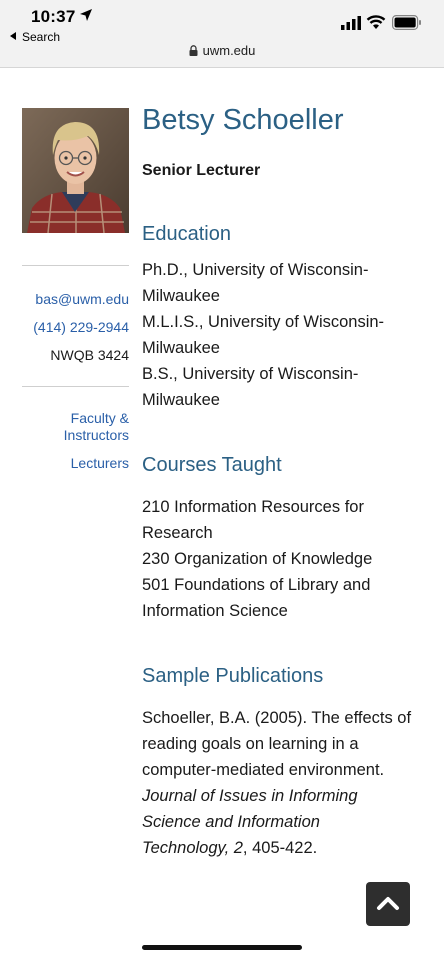 The height and width of the screenshot is (960, 444). What do you see at coordinates (263, 769) in the screenshot?
I see `citation-line: computer-mediated environment.` at bounding box center [263, 769].